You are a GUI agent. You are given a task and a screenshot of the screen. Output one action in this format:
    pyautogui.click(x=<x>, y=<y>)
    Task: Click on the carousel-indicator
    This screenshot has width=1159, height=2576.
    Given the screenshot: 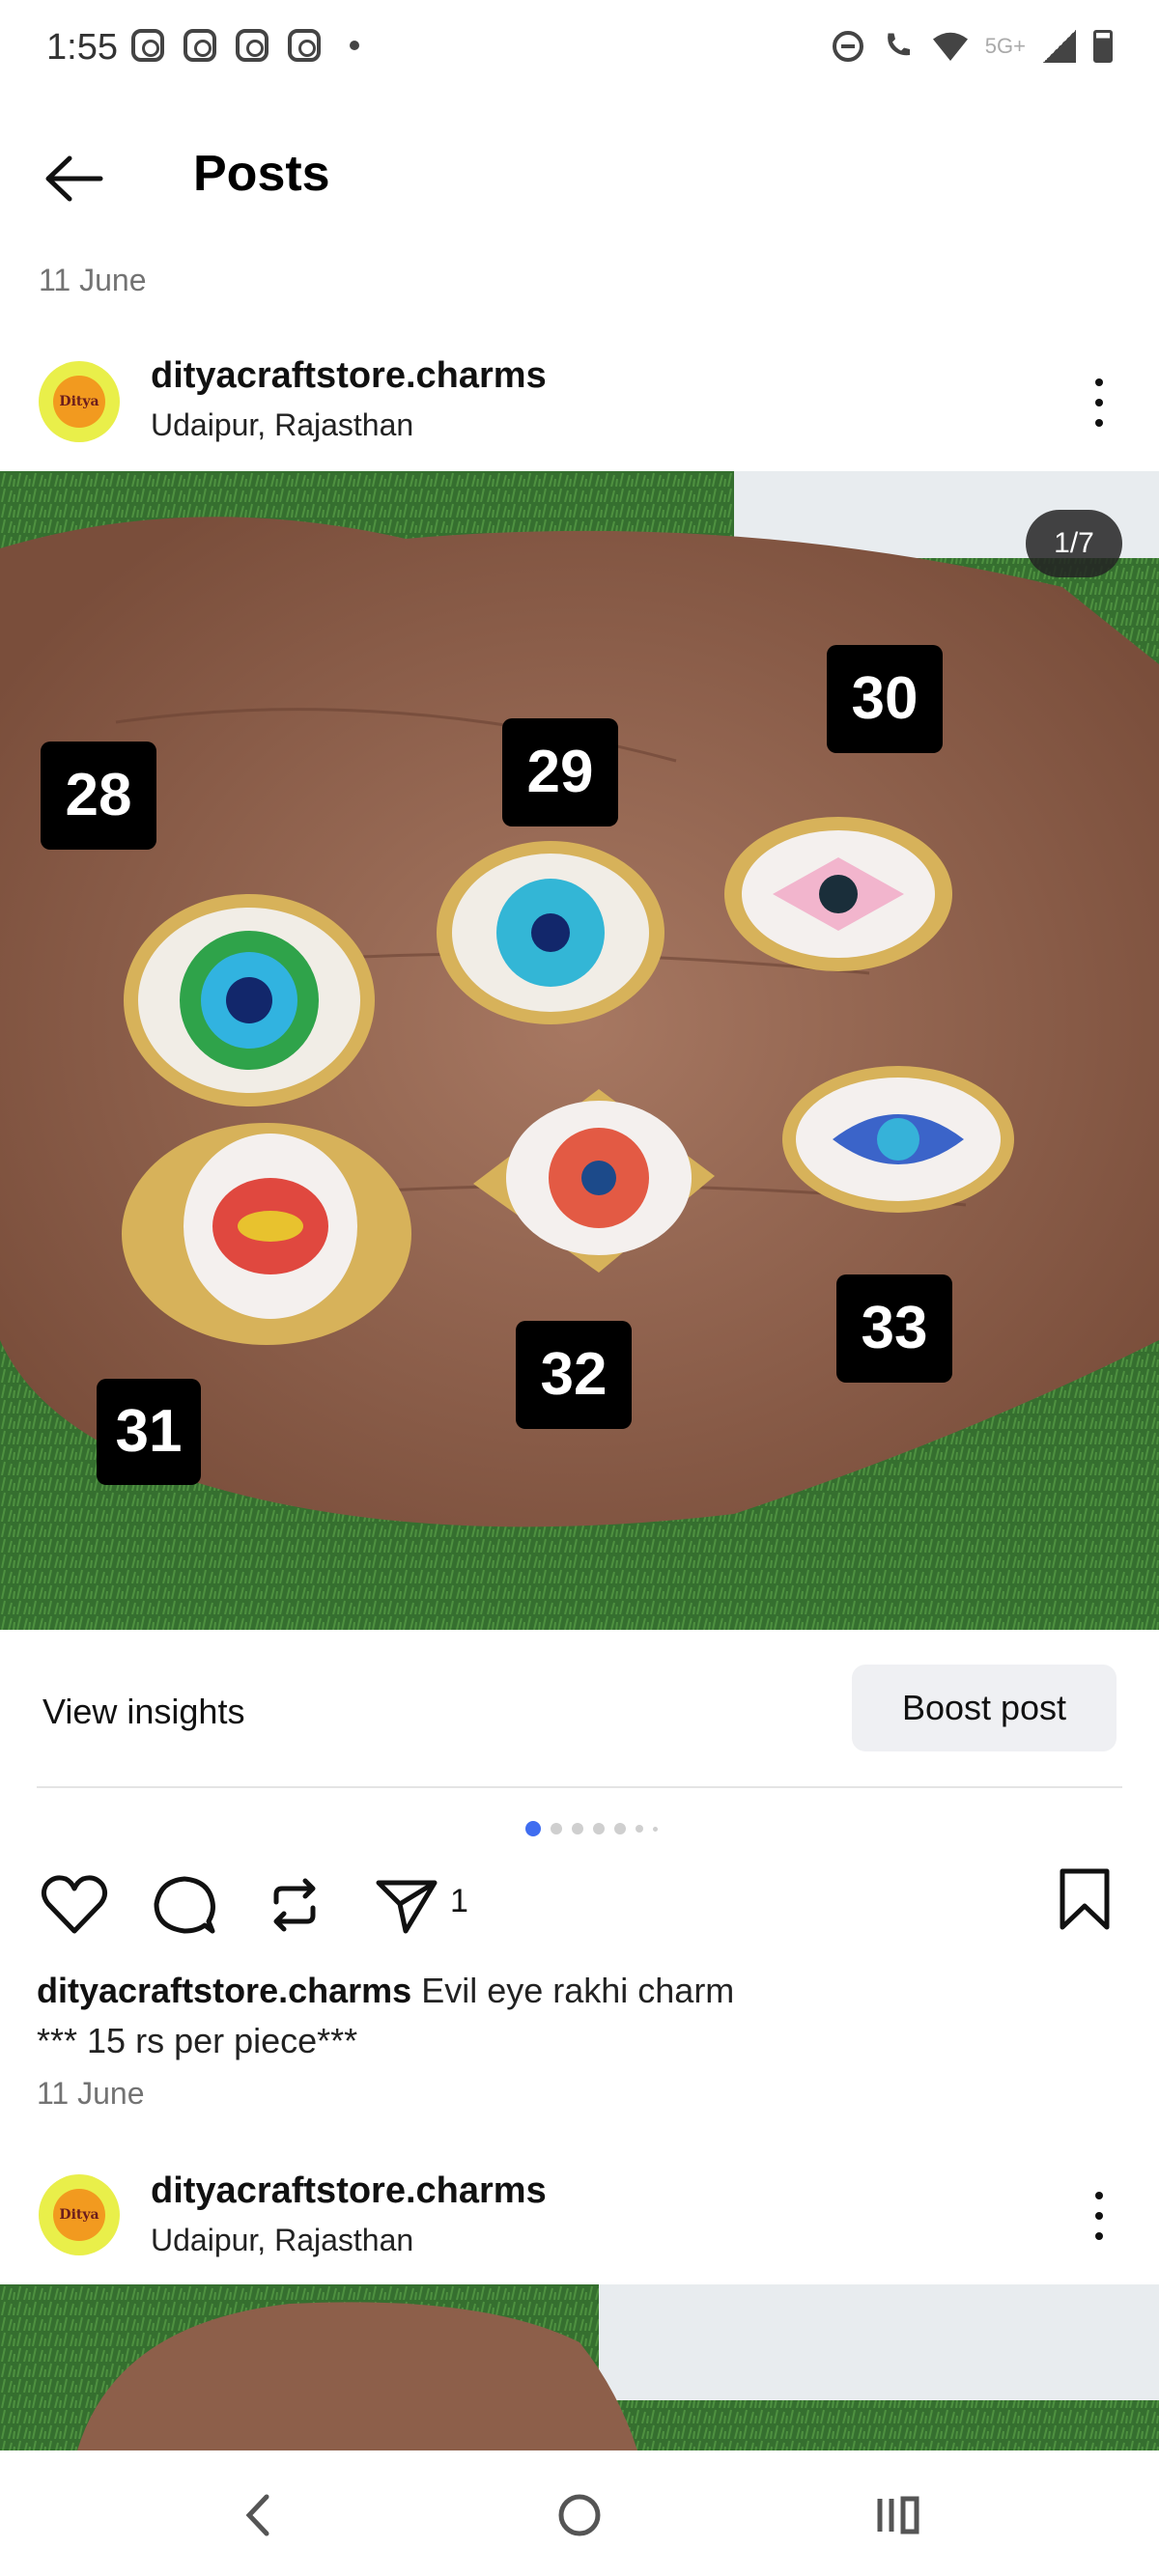 What is the action you would take?
    pyautogui.click(x=591, y=1829)
    